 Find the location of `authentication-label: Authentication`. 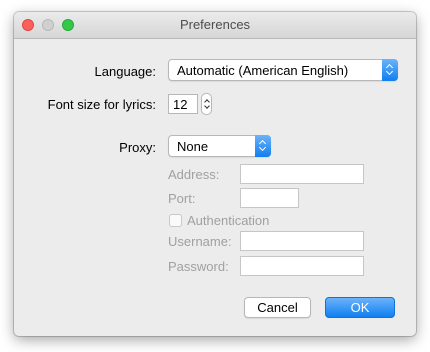

authentication-label: Authentication is located at coordinates (228, 220).